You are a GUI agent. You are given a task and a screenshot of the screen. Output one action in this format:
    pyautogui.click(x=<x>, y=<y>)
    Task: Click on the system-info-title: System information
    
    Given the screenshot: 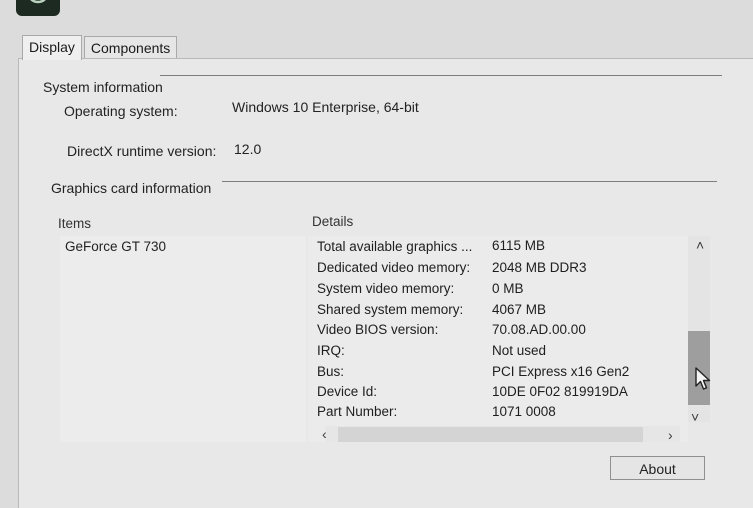 What is the action you would take?
    pyautogui.click(x=105, y=87)
    